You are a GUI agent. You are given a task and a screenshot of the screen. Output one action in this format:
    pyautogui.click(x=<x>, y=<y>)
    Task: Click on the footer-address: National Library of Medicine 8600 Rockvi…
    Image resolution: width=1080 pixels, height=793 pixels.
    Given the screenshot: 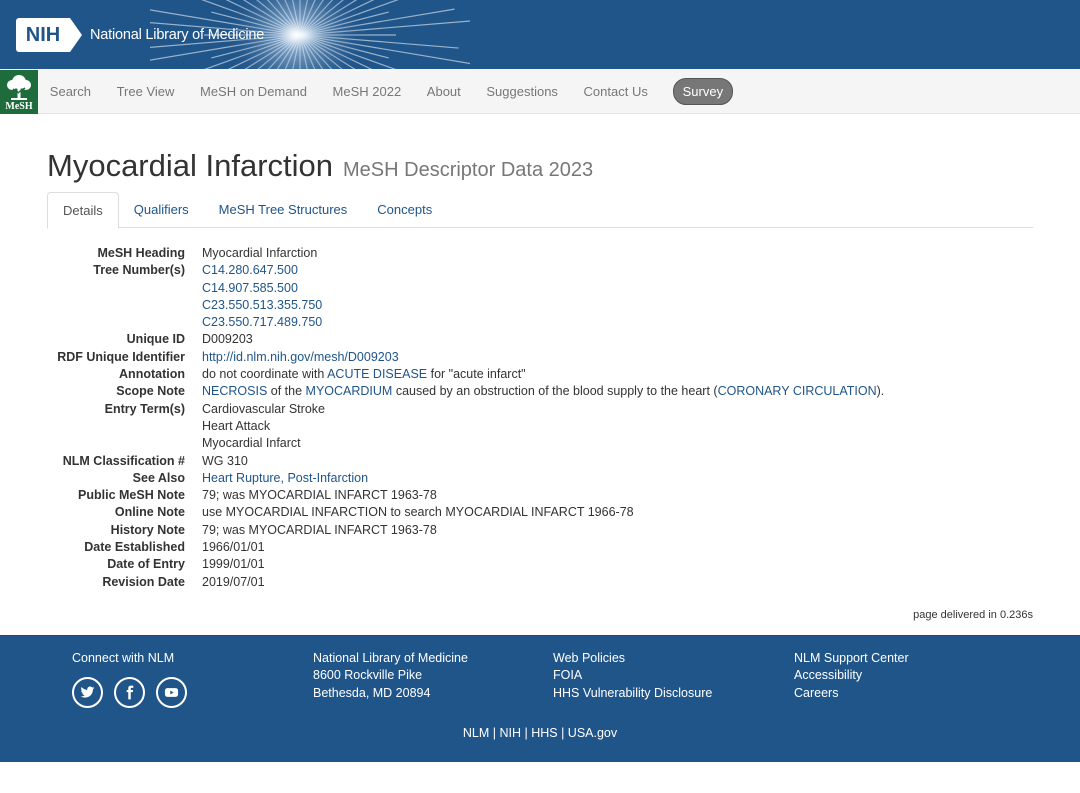 What is the action you would take?
    pyautogui.click(x=390, y=676)
    